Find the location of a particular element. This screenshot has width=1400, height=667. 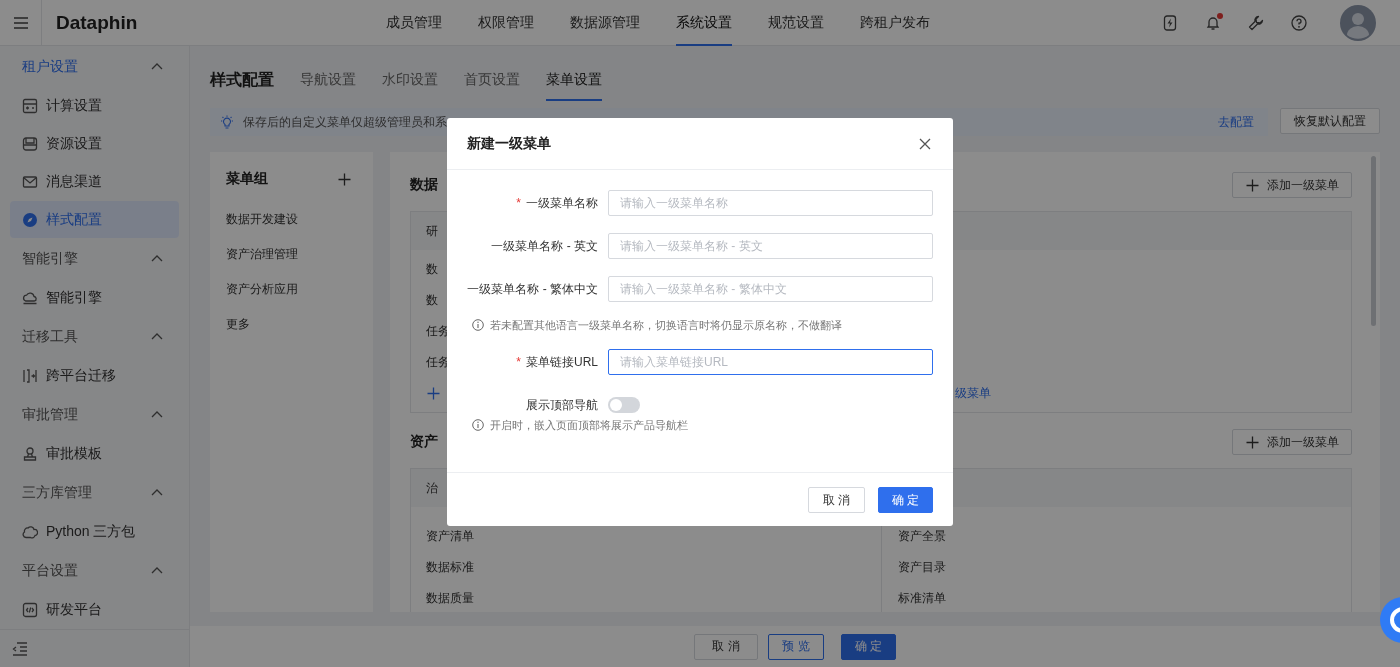

page-tab: 水印设置 is located at coordinates (410, 80).